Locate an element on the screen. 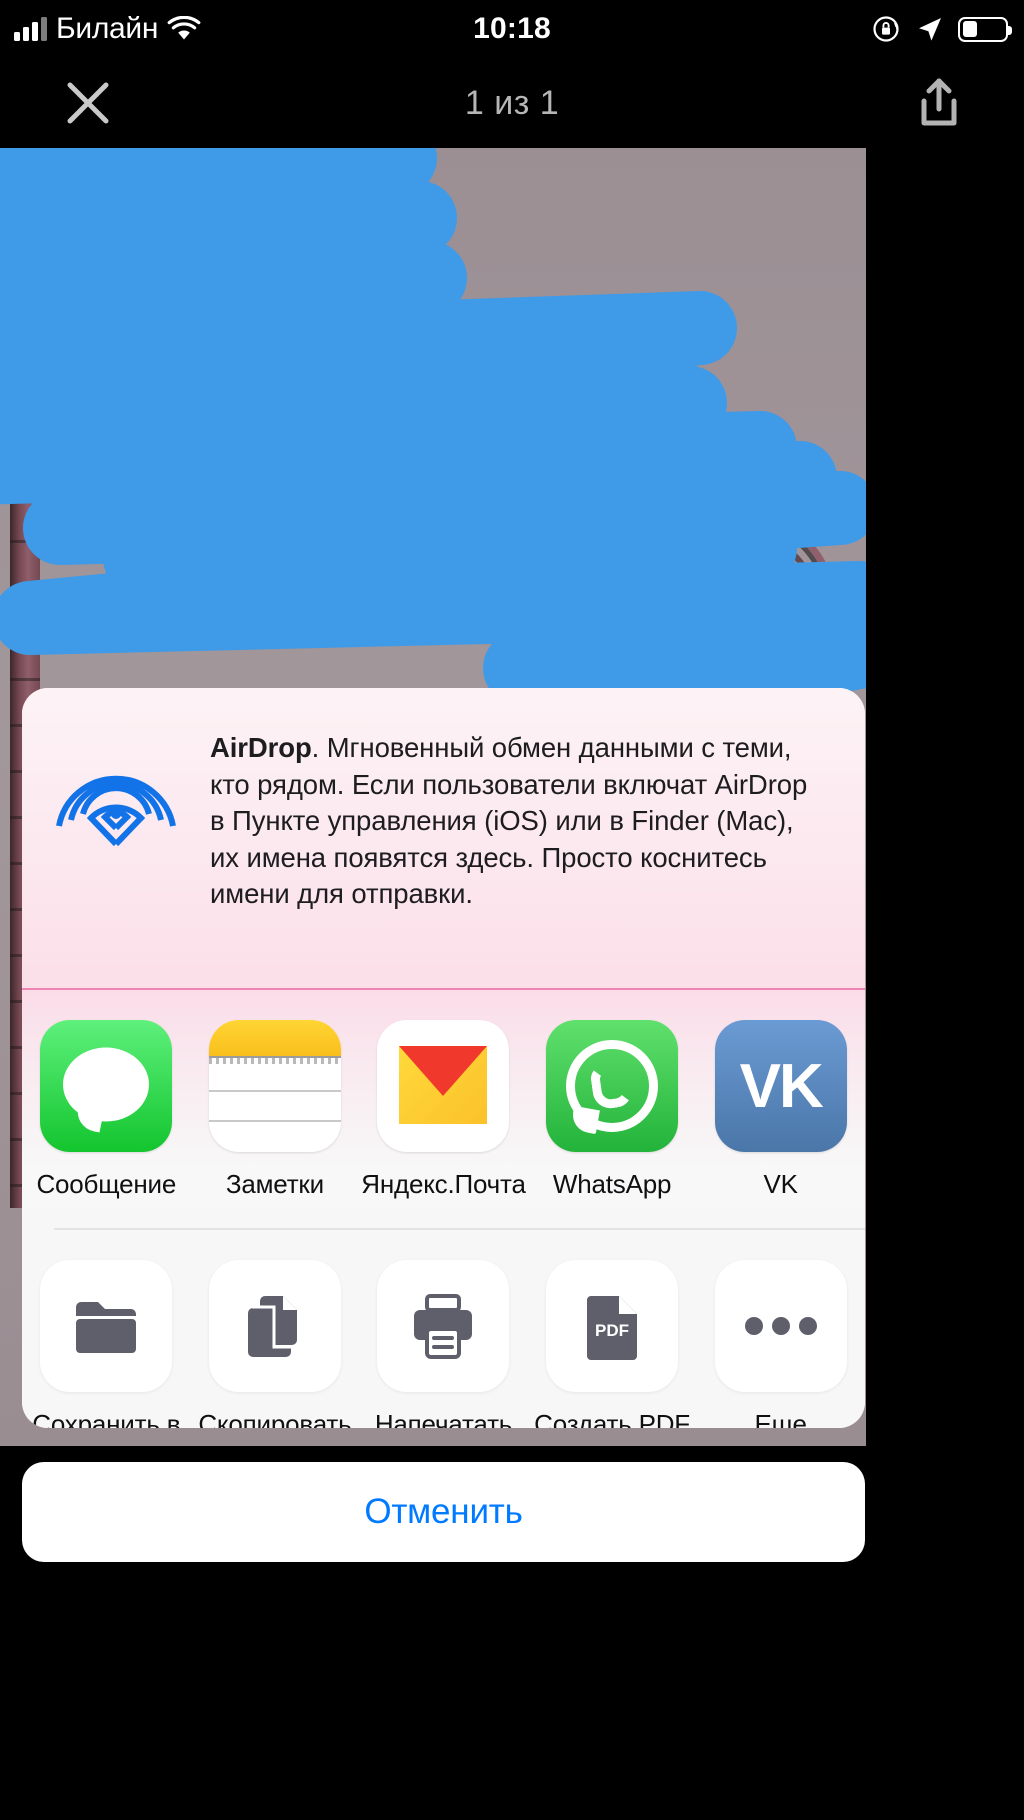 The width and height of the screenshot is (1024, 1820). action-save-to-files: Сохранить в «Файлы» is located at coordinates (106, 1343).